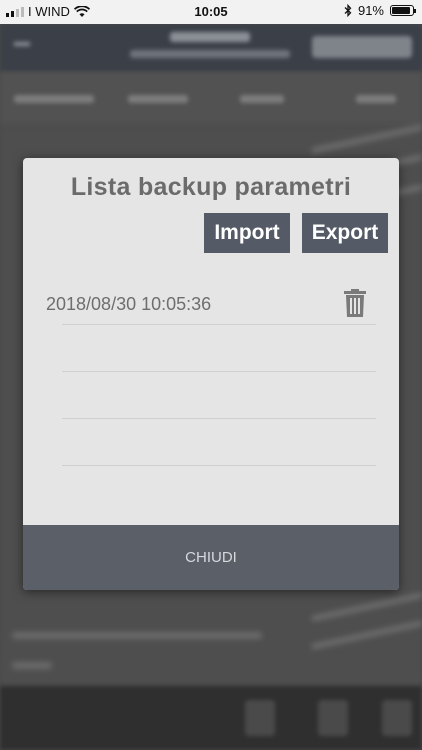 This screenshot has height=750, width=422. Describe the element at coordinates (211, 99) in the screenshot. I see `background-tabs` at that location.